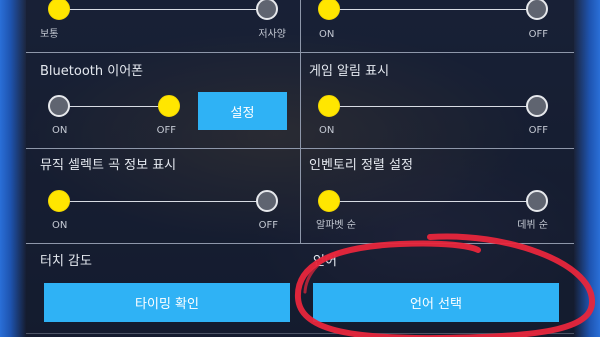 Image resolution: width=600 pixels, height=337 pixels. I want to click on left-edge-glow, so click(13, 168).